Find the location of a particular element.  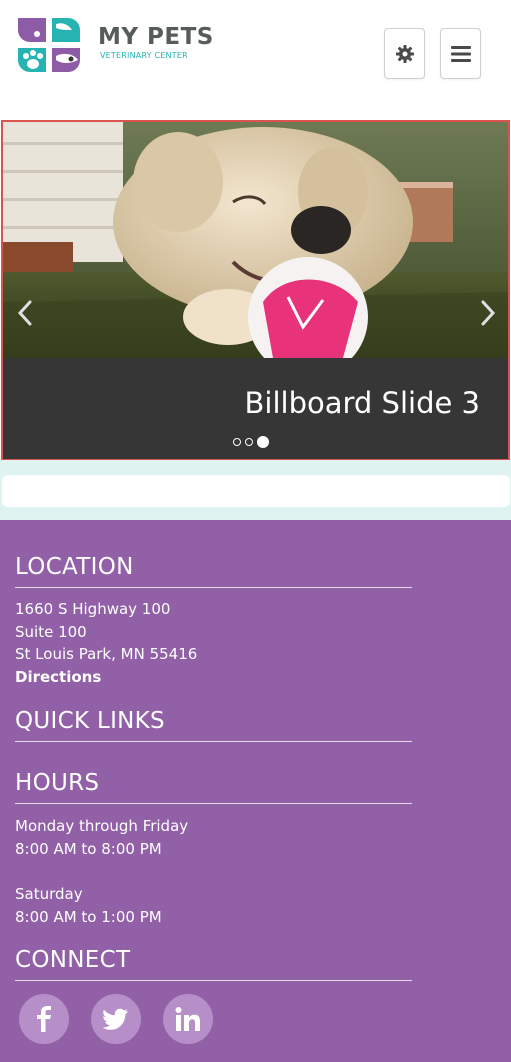

my-pets-logo is located at coordinates (49, 45).